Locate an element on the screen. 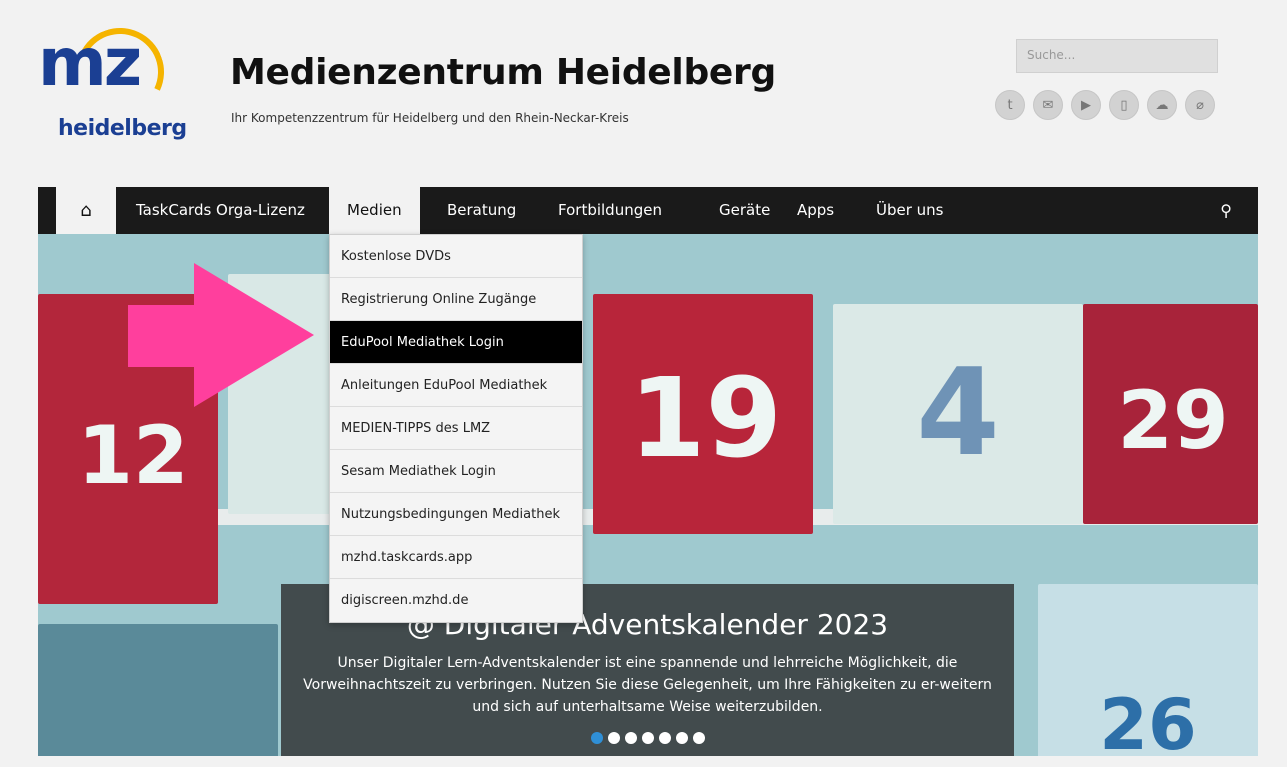  social-icons: t ✉ ▶ ▯ ☁ ⌀ is located at coordinates (1105, 105).